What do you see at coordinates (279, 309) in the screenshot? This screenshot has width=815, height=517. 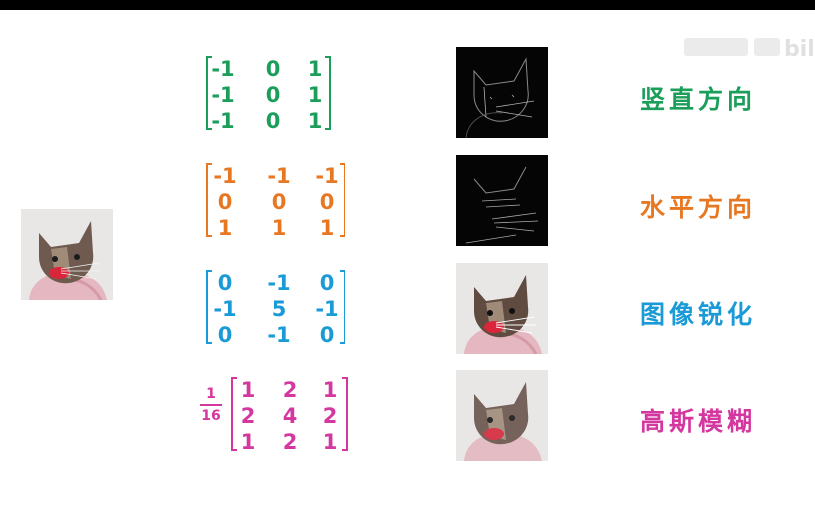 I see `matrix-cell: 5` at bounding box center [279, 309].